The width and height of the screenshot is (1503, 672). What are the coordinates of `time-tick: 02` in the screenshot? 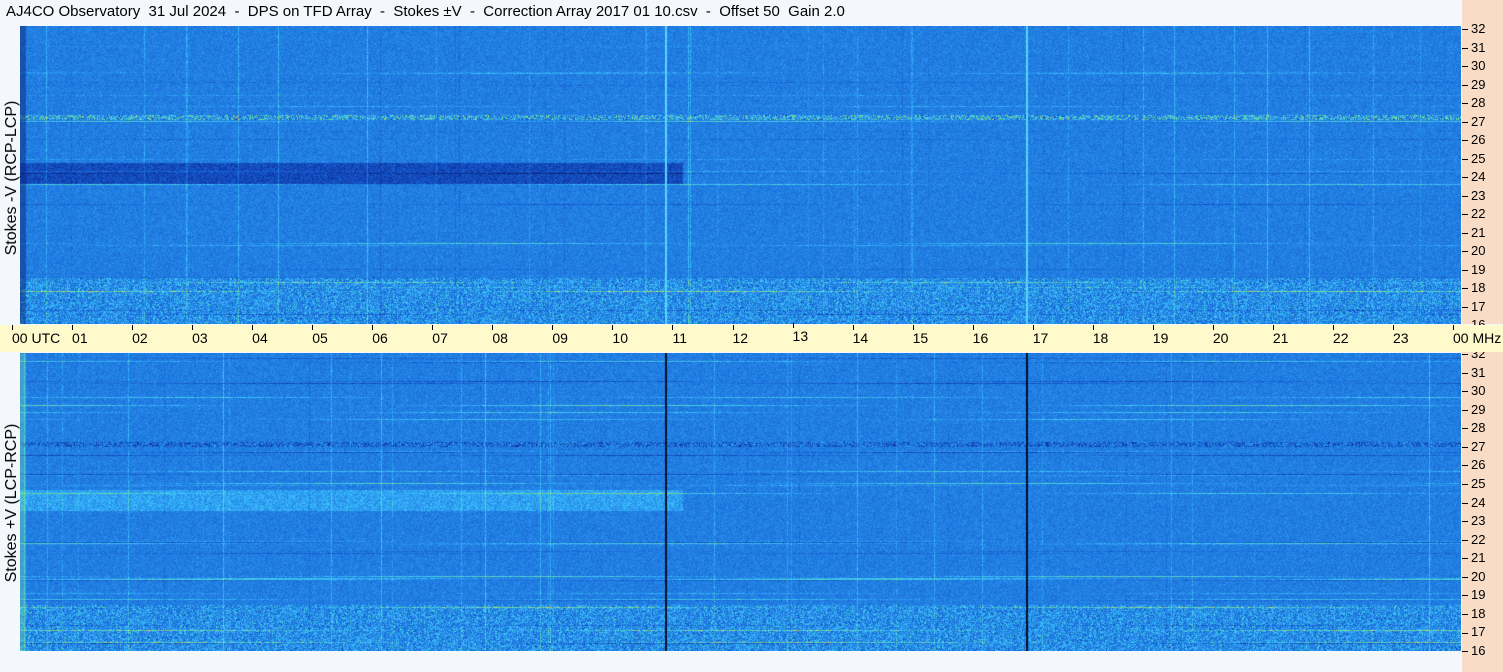 It's located at (140, 335).